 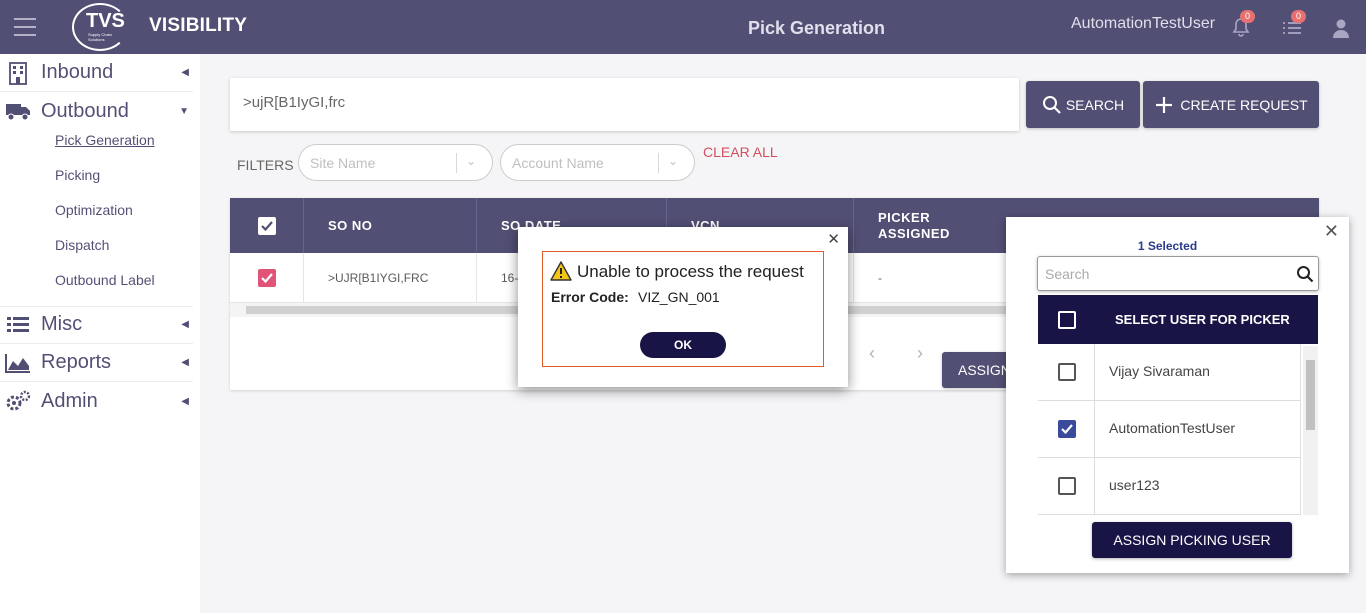 I want to click on picker-table-header: SELECT USER FOR PICKER, so click(x=1178, y=319).